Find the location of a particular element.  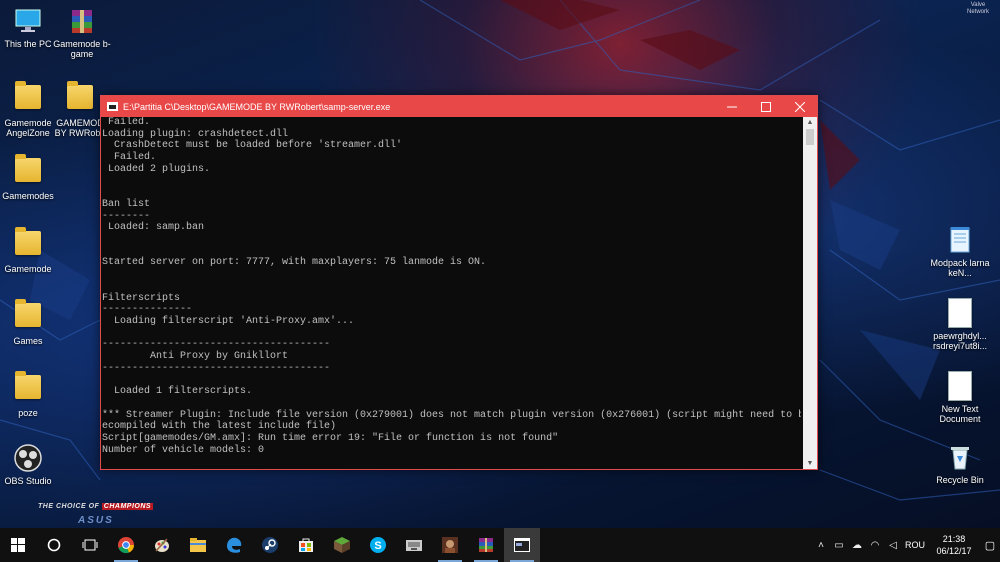

steam-taskbar-button is located at coordinates (270, 545).